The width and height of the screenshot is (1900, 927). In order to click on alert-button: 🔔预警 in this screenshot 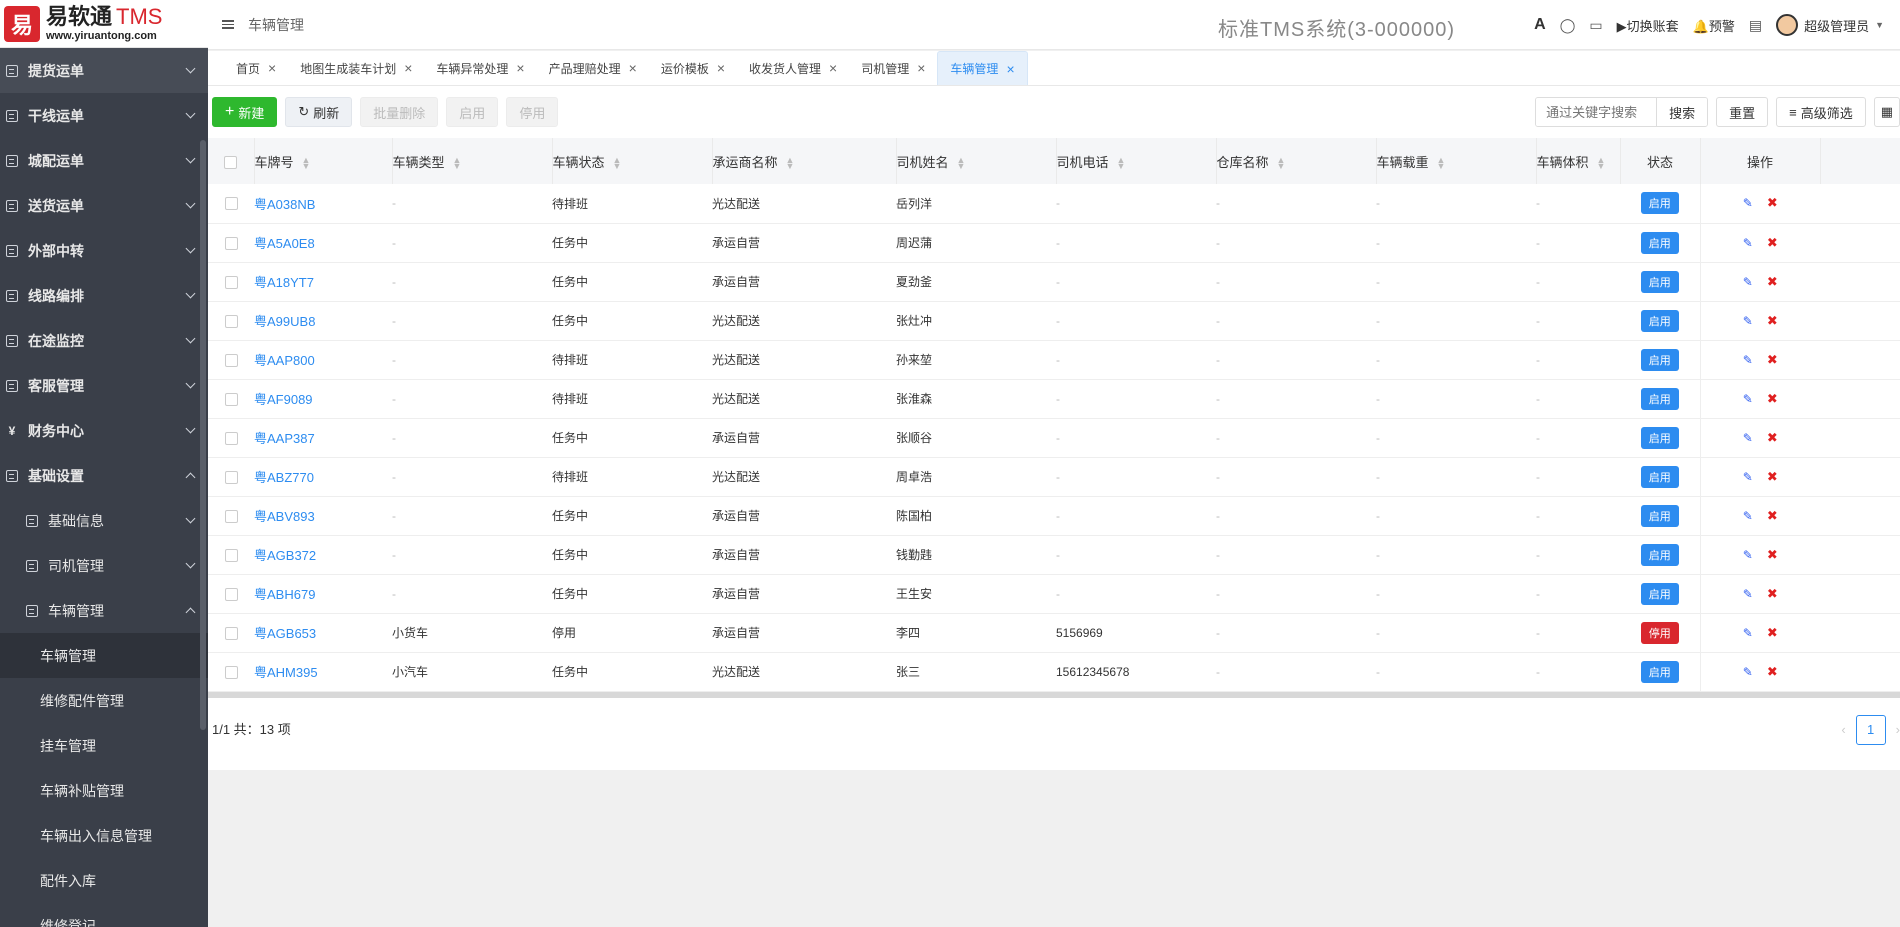, I will do `click(1714, 25)`.